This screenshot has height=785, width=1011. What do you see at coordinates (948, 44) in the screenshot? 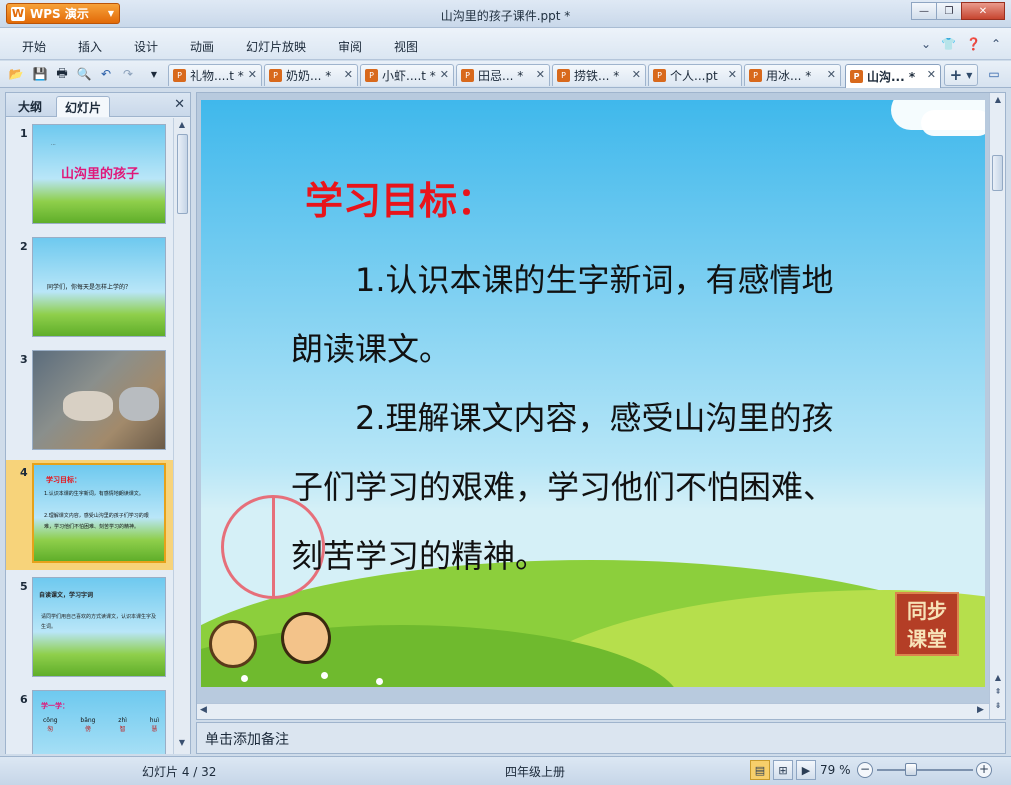
I see `skin-icon: 👕` at bounding box center [948, 44].